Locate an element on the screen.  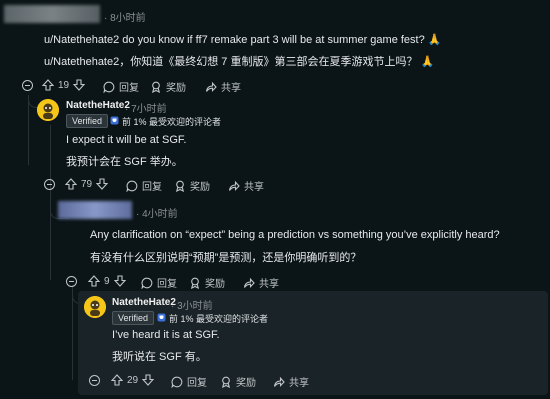
vote-group: 19 is located at coordinates (64, 85).